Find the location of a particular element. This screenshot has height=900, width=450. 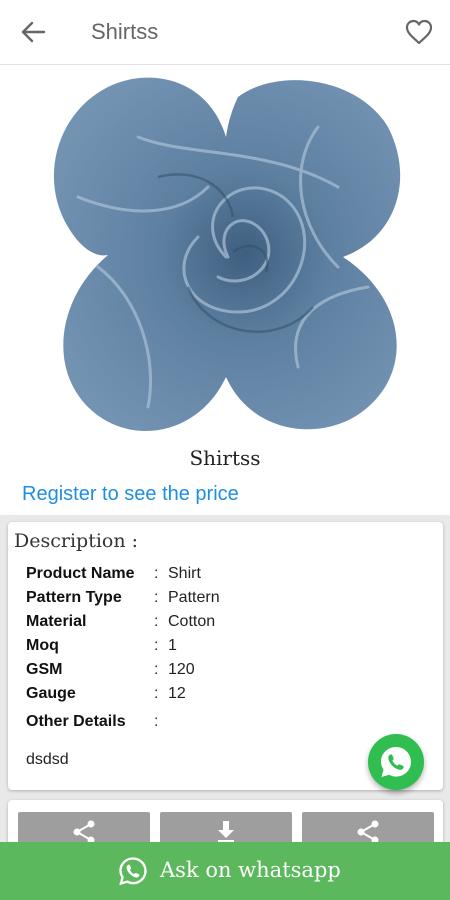

spec-label: Product Name is located at coordinates (80, 573).